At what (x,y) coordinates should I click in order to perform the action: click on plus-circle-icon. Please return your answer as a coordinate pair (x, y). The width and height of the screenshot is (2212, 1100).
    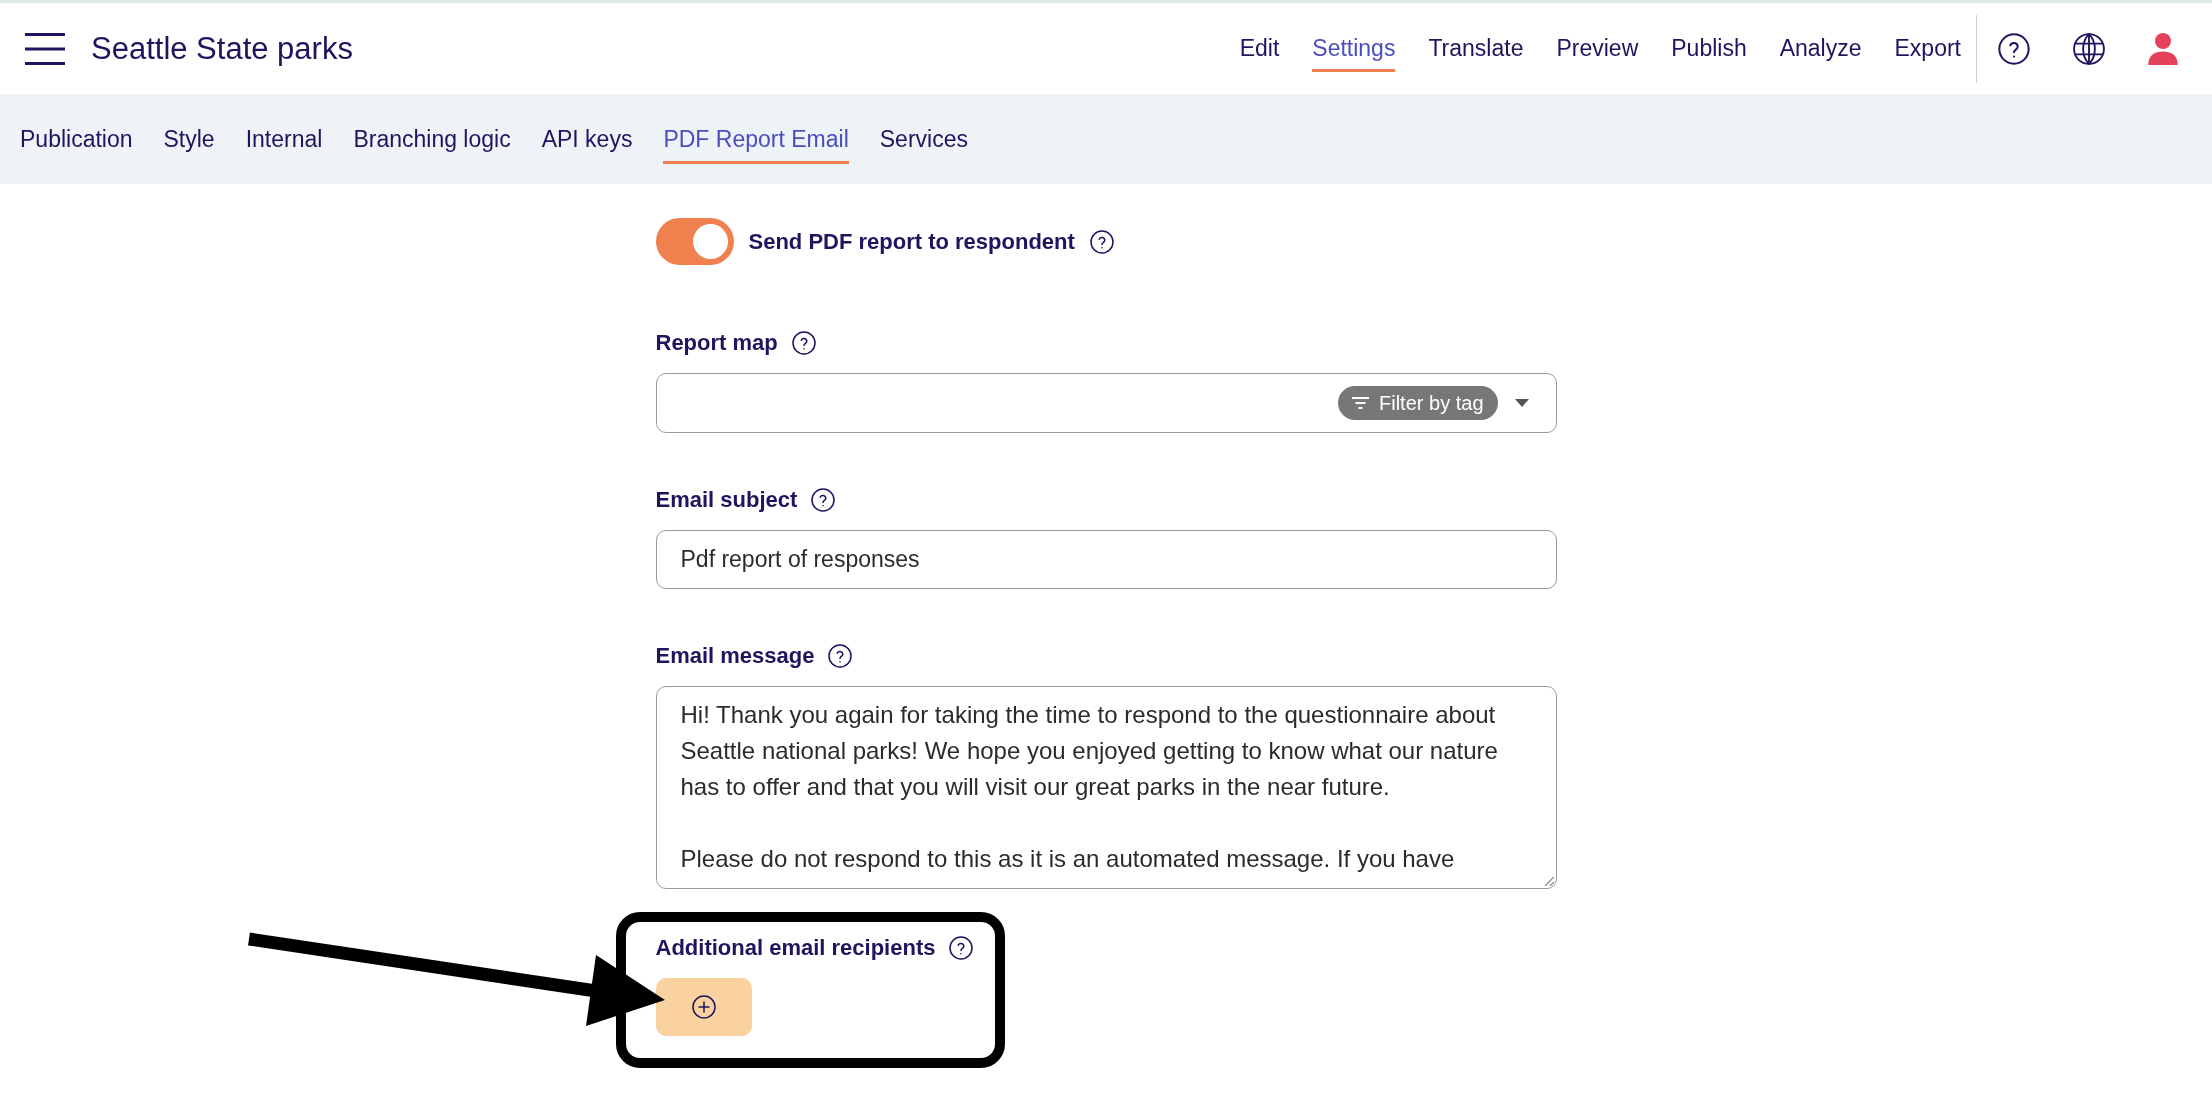
    Looking at the image, I should click on (703, 1007).